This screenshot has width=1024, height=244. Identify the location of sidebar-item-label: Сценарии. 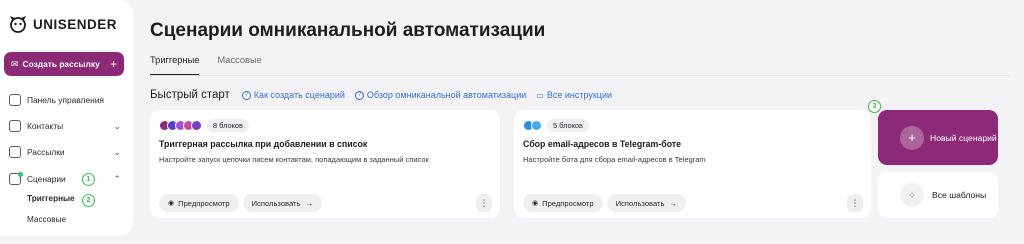
(46, 179).